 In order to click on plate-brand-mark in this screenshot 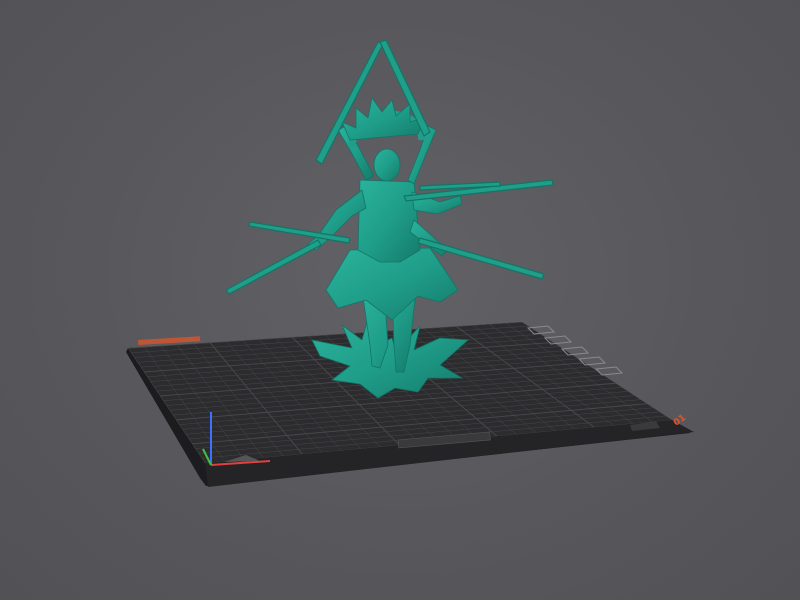, I will do `click(169, 340)`.